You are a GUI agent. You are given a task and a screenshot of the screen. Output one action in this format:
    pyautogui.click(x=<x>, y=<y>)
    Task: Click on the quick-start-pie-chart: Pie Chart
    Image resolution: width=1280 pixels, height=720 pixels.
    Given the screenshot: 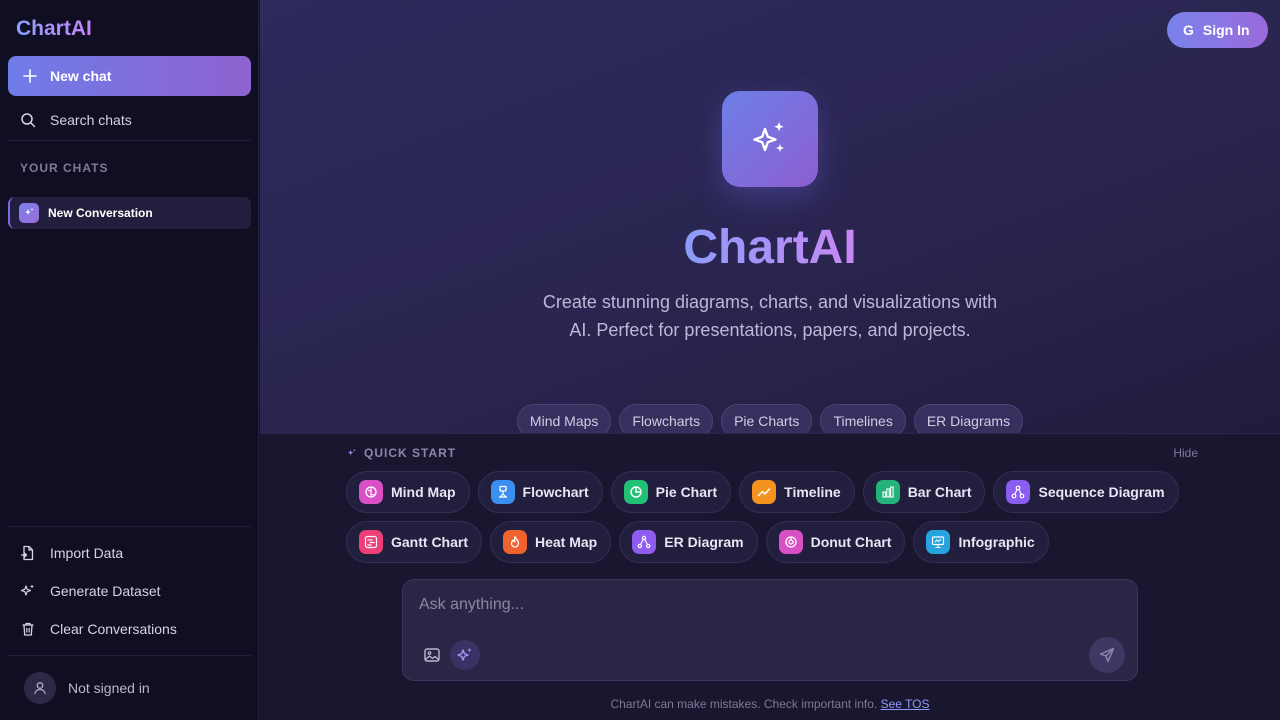 What is the action you would take?
    pyautogui.click(x=671, y=492)
    